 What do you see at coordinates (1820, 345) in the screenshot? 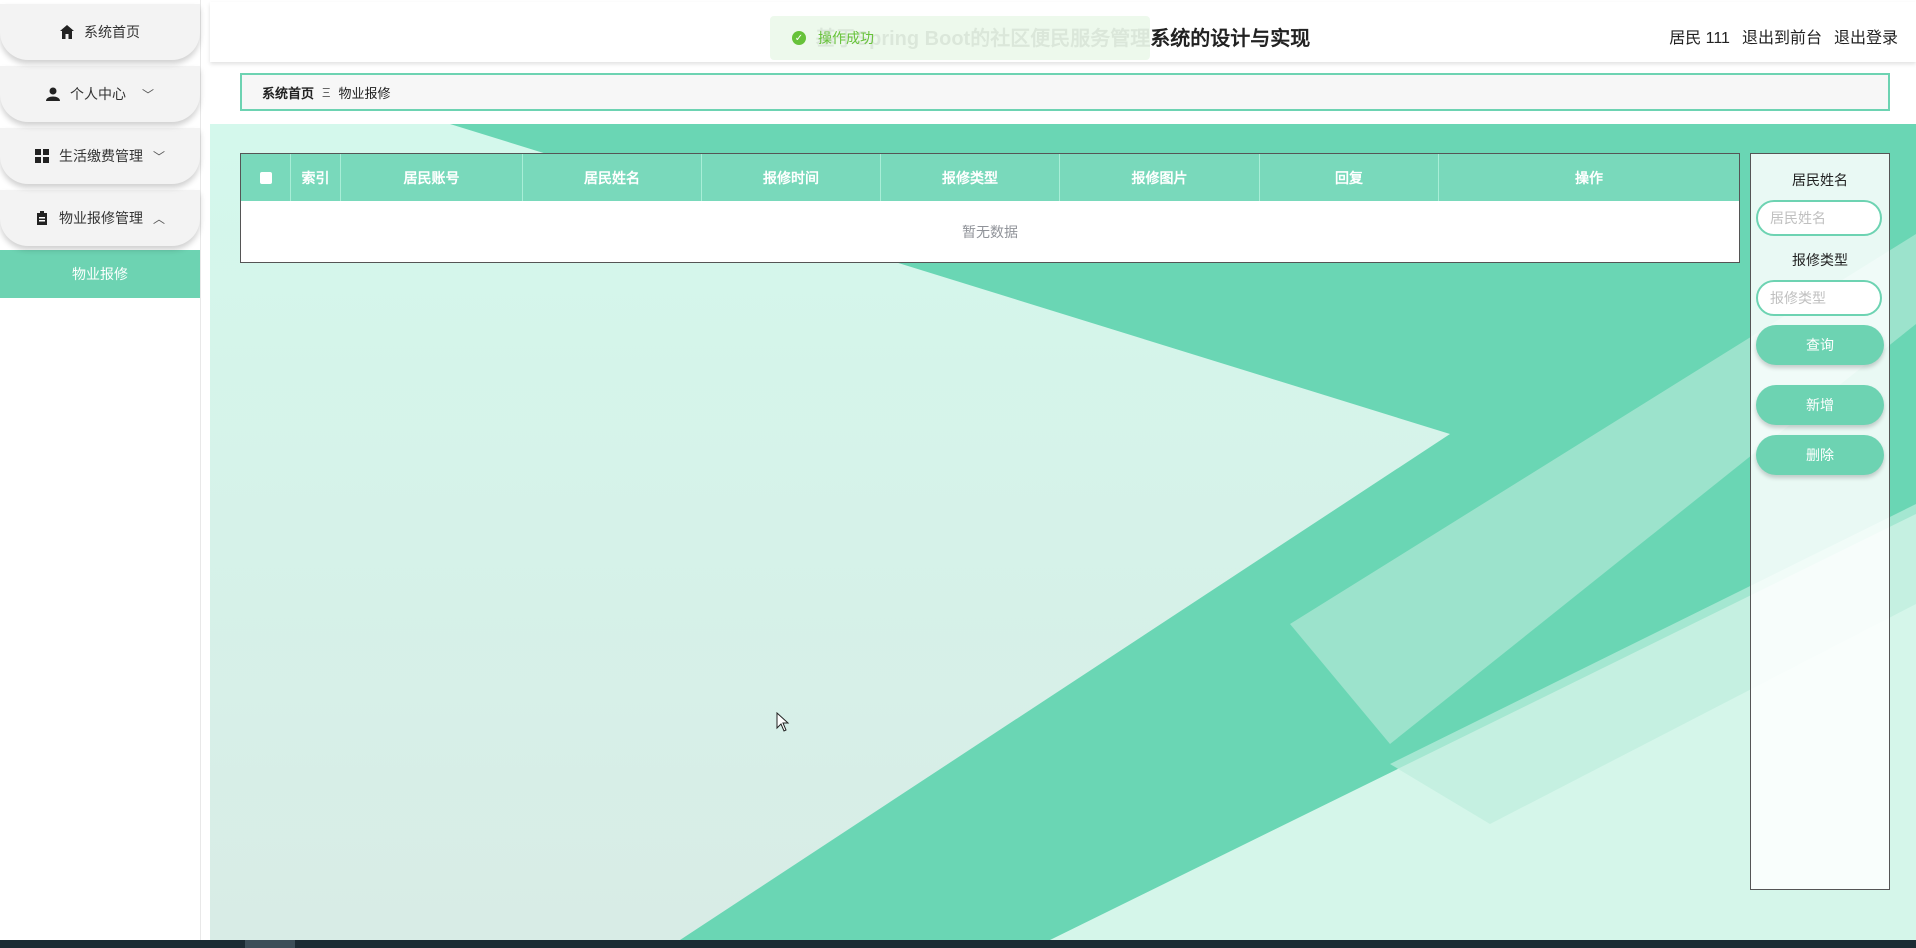
I see `query-button: 查询` at bounding box center [1820, 345].